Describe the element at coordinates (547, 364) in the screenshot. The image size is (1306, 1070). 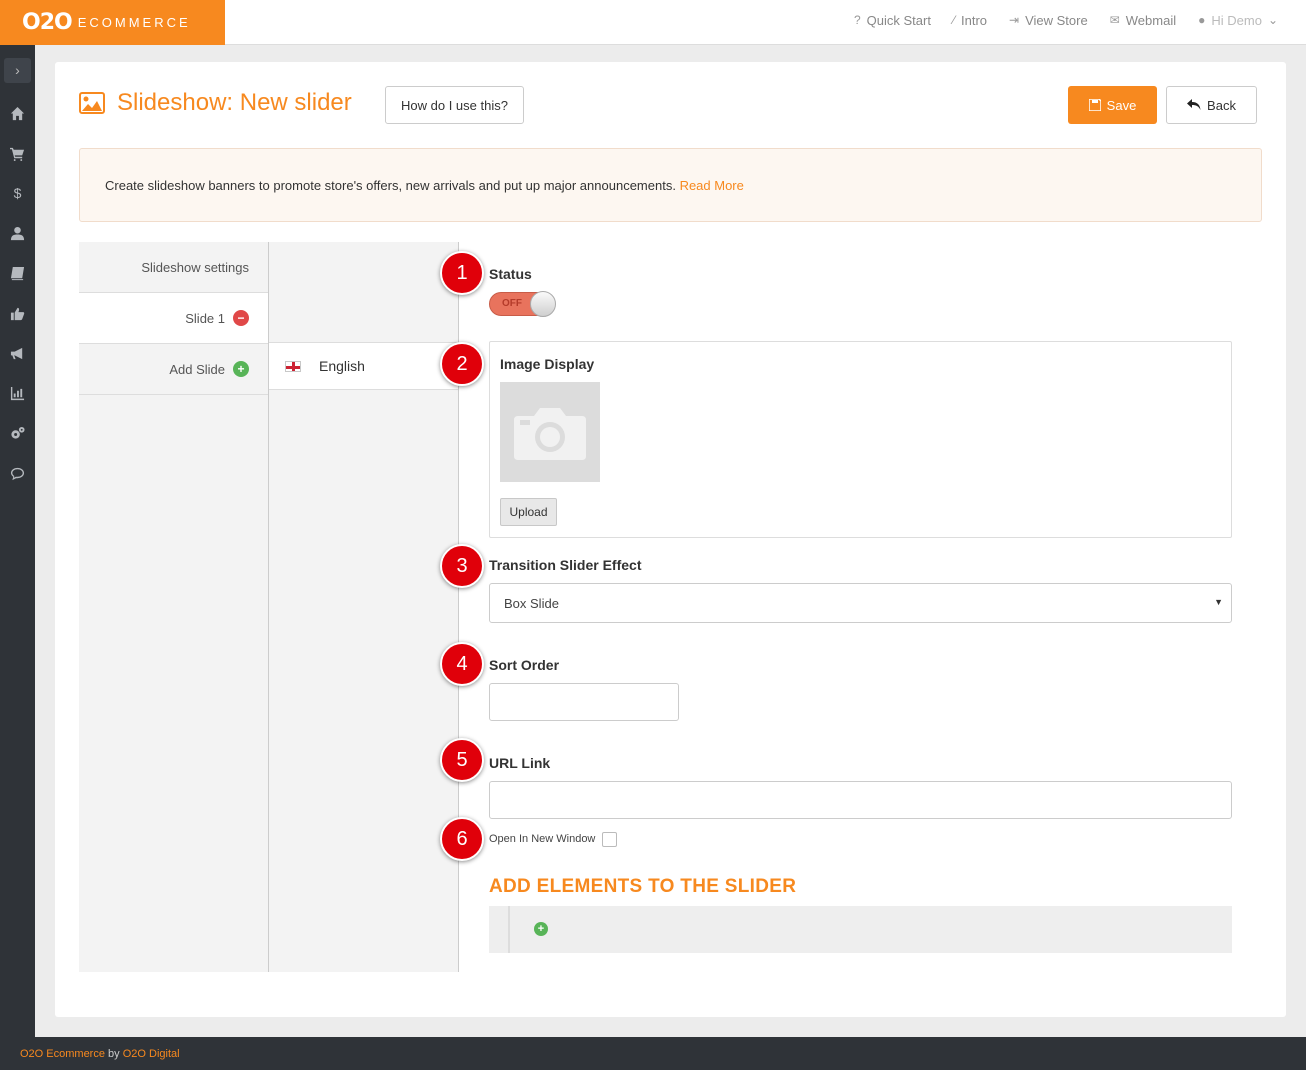
I see `image-display-label: Image Display` at that location.